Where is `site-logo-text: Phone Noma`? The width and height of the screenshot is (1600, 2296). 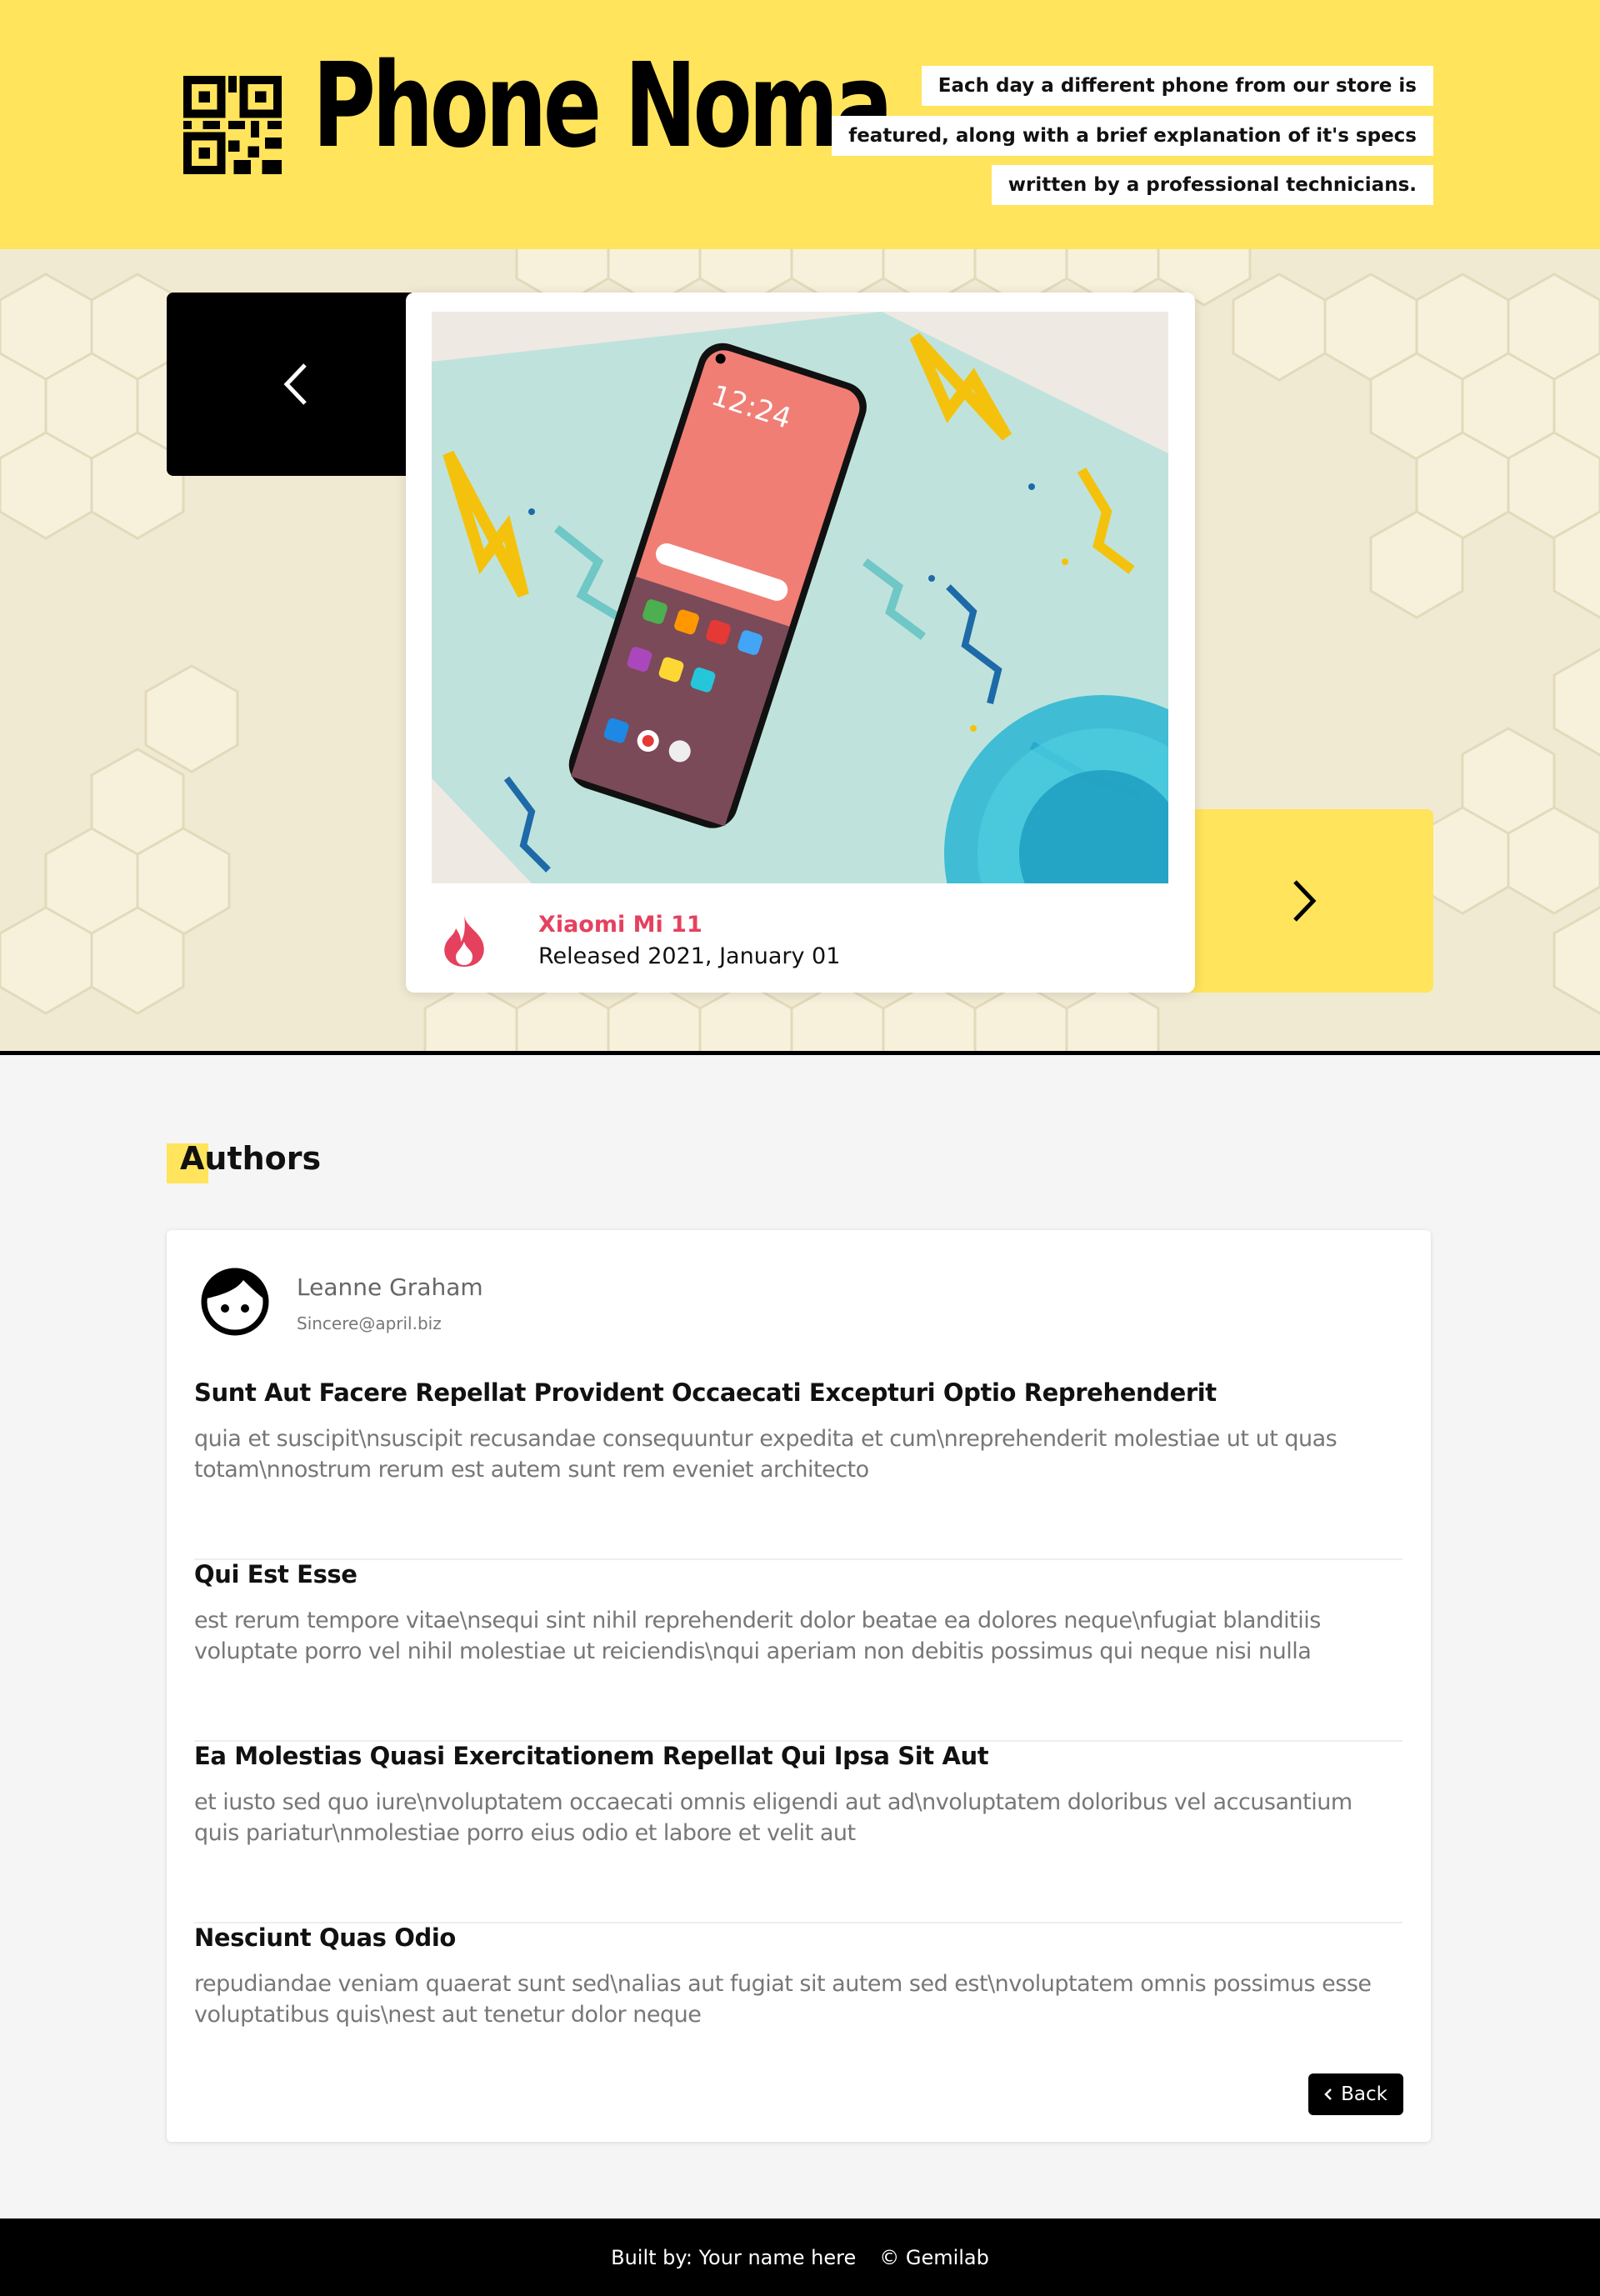
site-logo-text: Phone Noma is located at coordinates (602, 106).